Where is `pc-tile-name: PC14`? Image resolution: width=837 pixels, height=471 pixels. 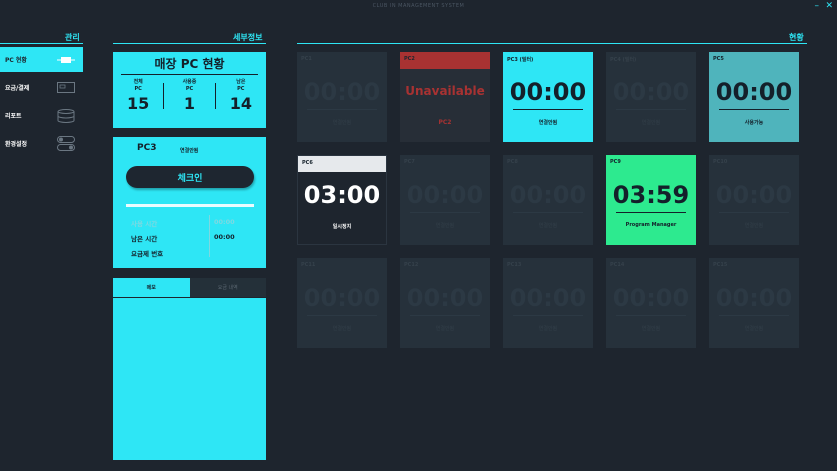 pc-tile-name: PC14 is located at coordinates (617, 265).